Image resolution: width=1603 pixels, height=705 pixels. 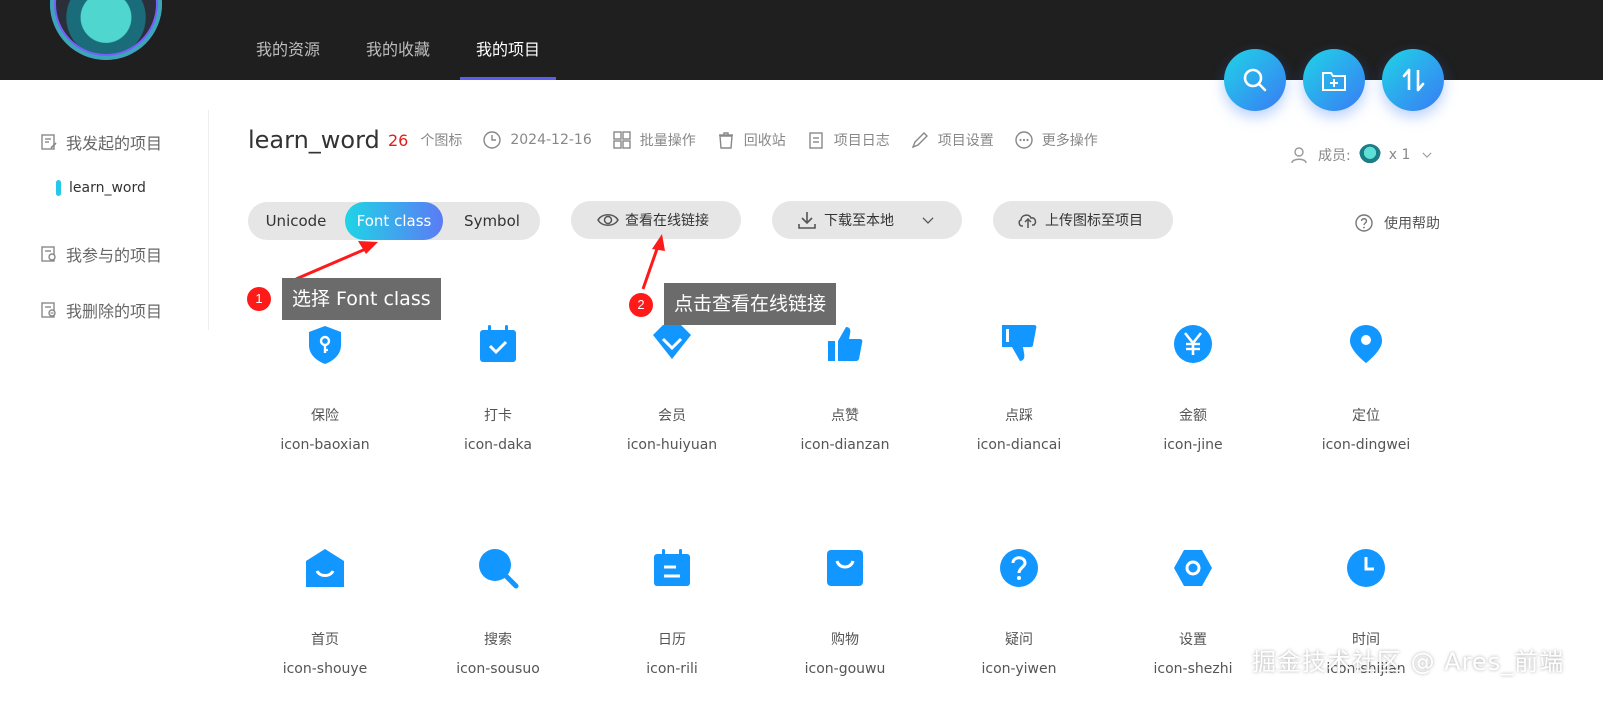 What do you see at coordinates (1366, 344) in the screenshot?
I see `location-pin-icon` at bounding box center [1366, 344].